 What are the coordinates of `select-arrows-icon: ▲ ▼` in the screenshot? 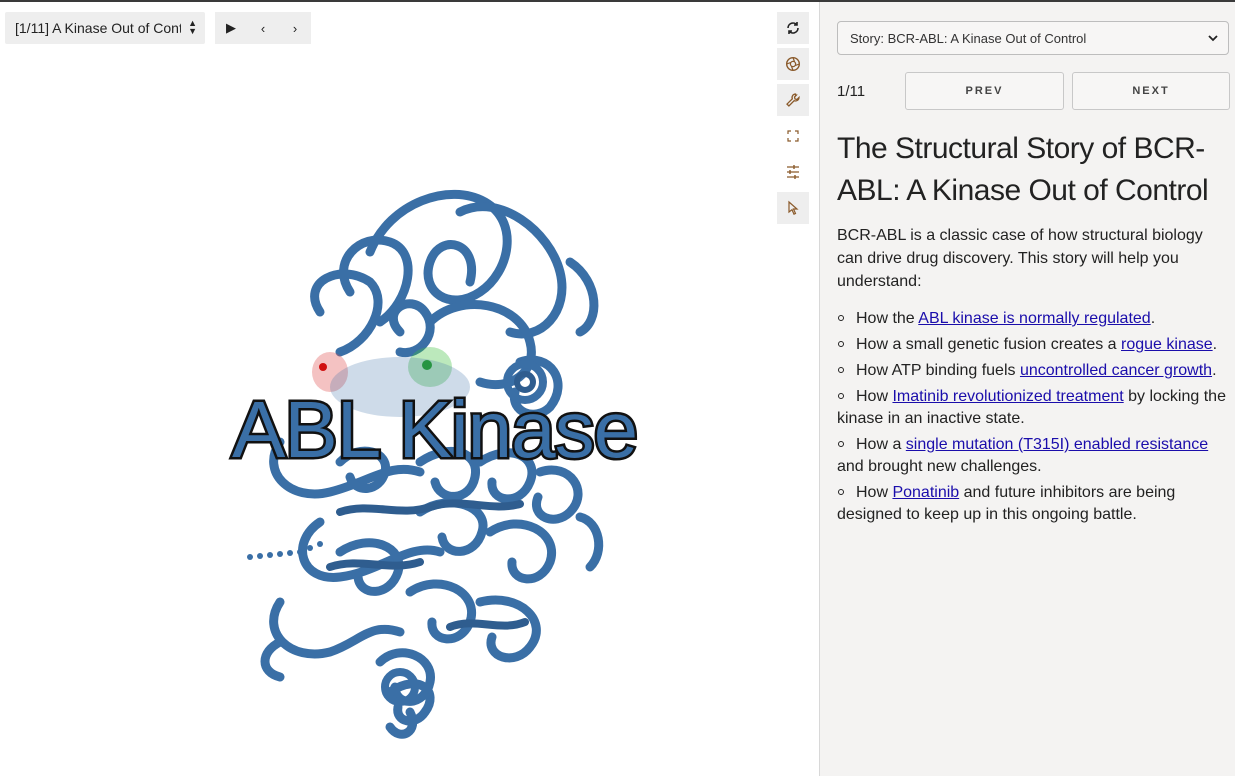 It's located at (192, 27).